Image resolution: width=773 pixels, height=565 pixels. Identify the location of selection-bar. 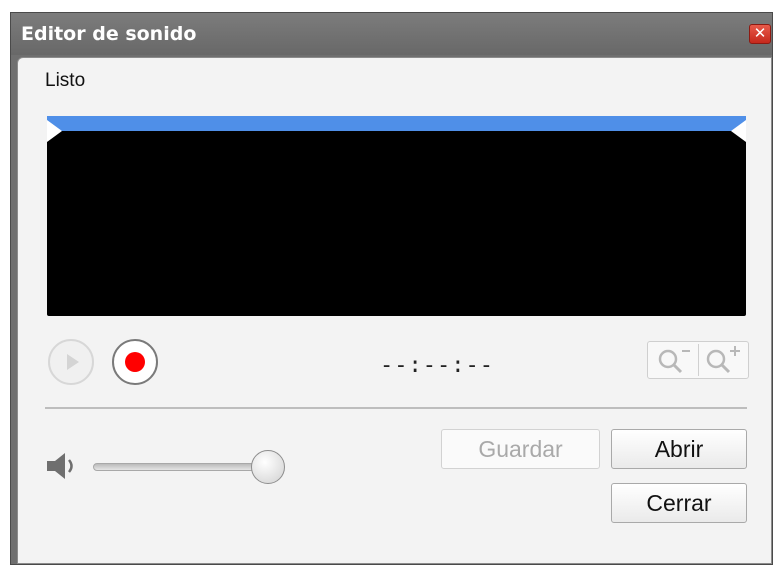
(396, 123).